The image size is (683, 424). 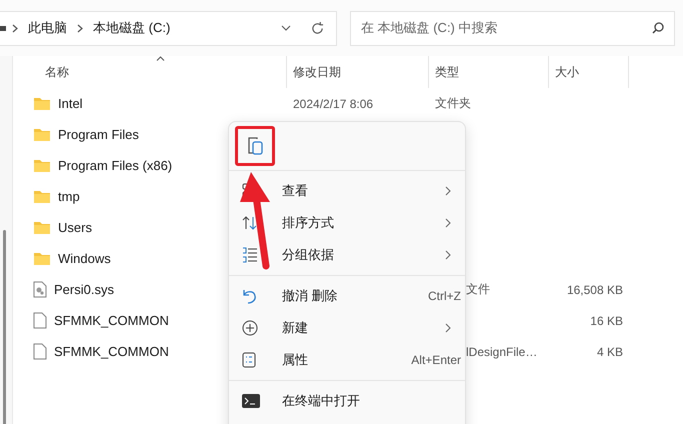 I want to click on file-name: Program Files (x86), so click(x=115, y=165).